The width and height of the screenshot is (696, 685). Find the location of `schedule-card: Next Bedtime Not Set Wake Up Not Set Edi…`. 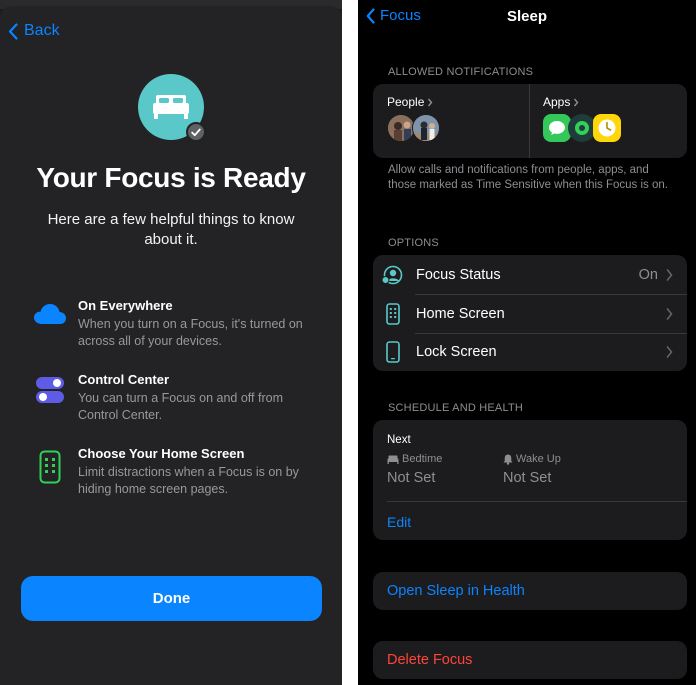

schedule-card: Next Bedtime Not Set Wake Up Not Set Edi… is located at coordinates (530, 480).